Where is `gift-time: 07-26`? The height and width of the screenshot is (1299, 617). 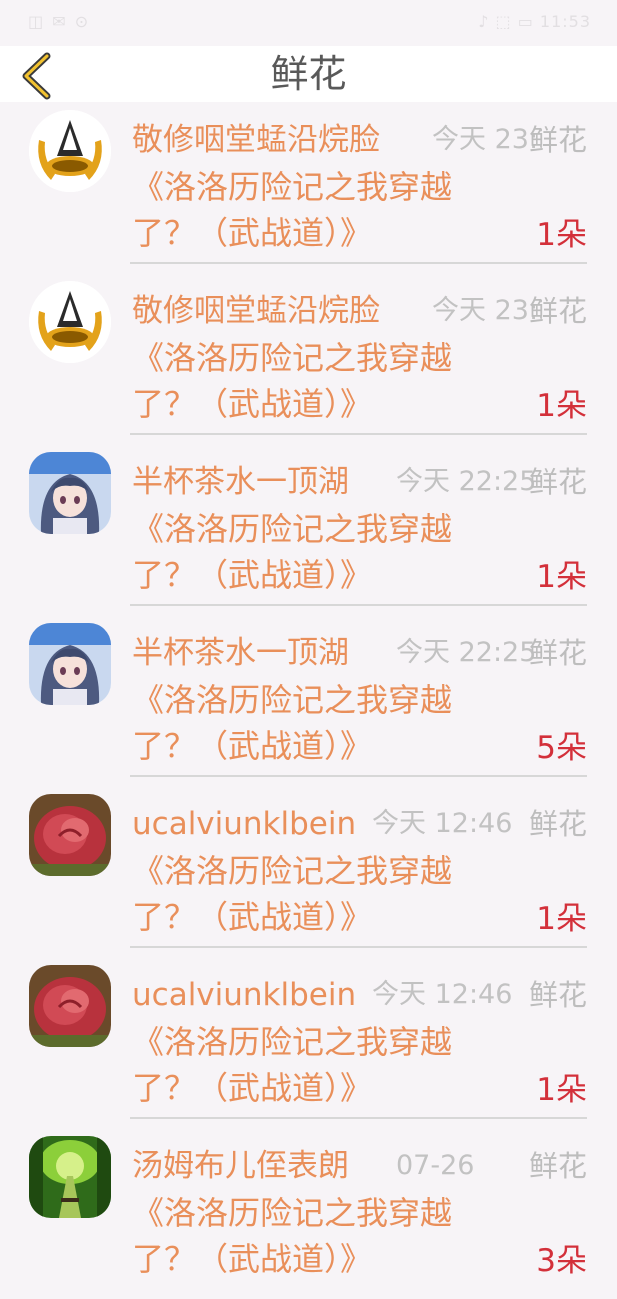 gift-time: 07-26 is located at coordinates (435, 1165).